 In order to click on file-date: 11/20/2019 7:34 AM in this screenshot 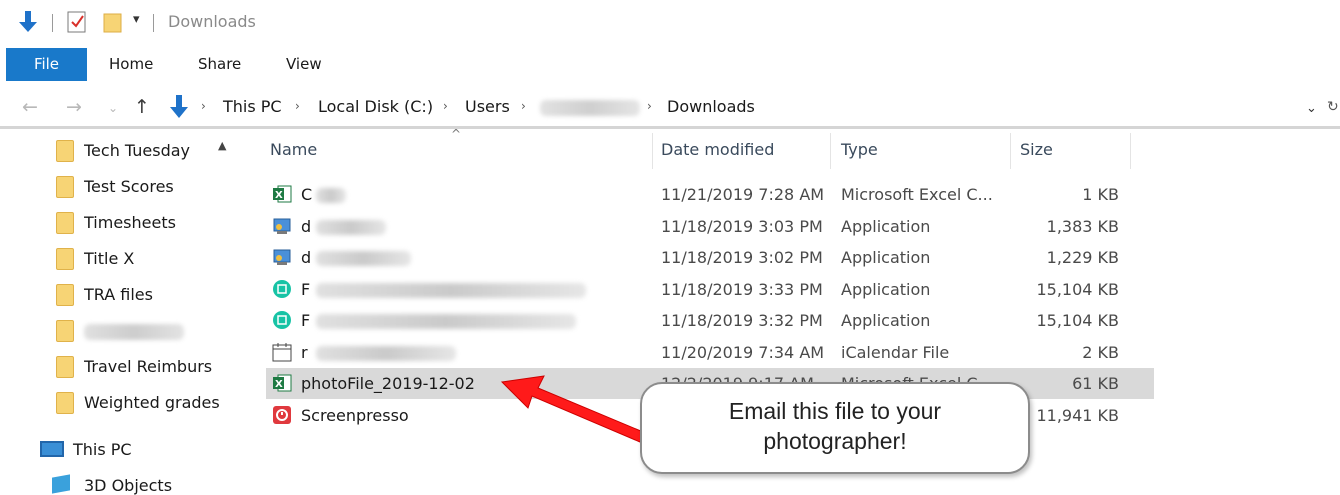, I will do `click(743, 352)`.